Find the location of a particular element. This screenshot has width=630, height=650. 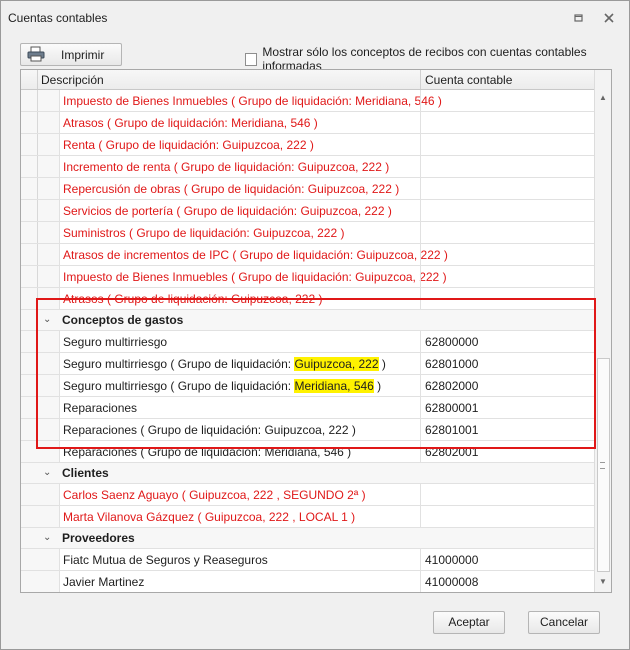

highlighted-group: Guipuzcoa, 222 is located at coordinates (336, 364).